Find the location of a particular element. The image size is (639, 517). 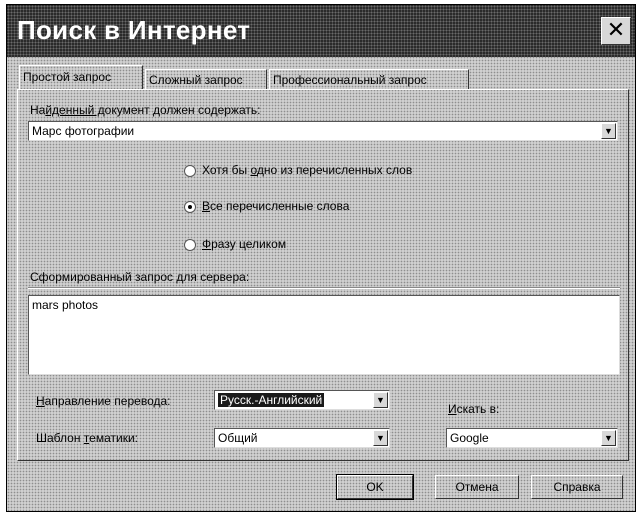

radio-any-word is located at coordinates (190, 171).